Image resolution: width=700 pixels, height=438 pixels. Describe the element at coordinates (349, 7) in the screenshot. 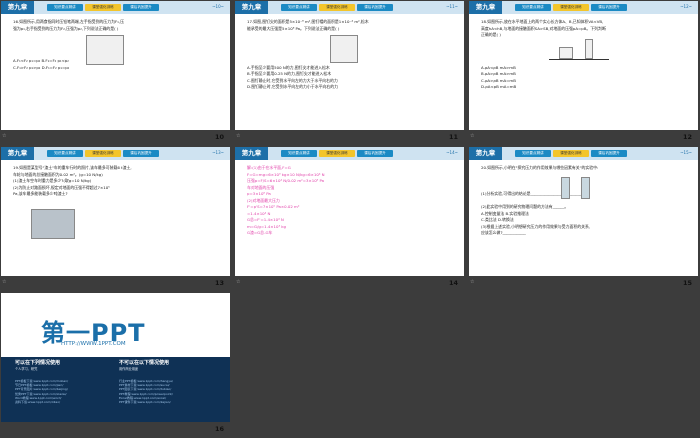

I see `slide-header: 第九章 知识要点精讲 课堂强化训练 课后巩固提升 ~11~` at that location.